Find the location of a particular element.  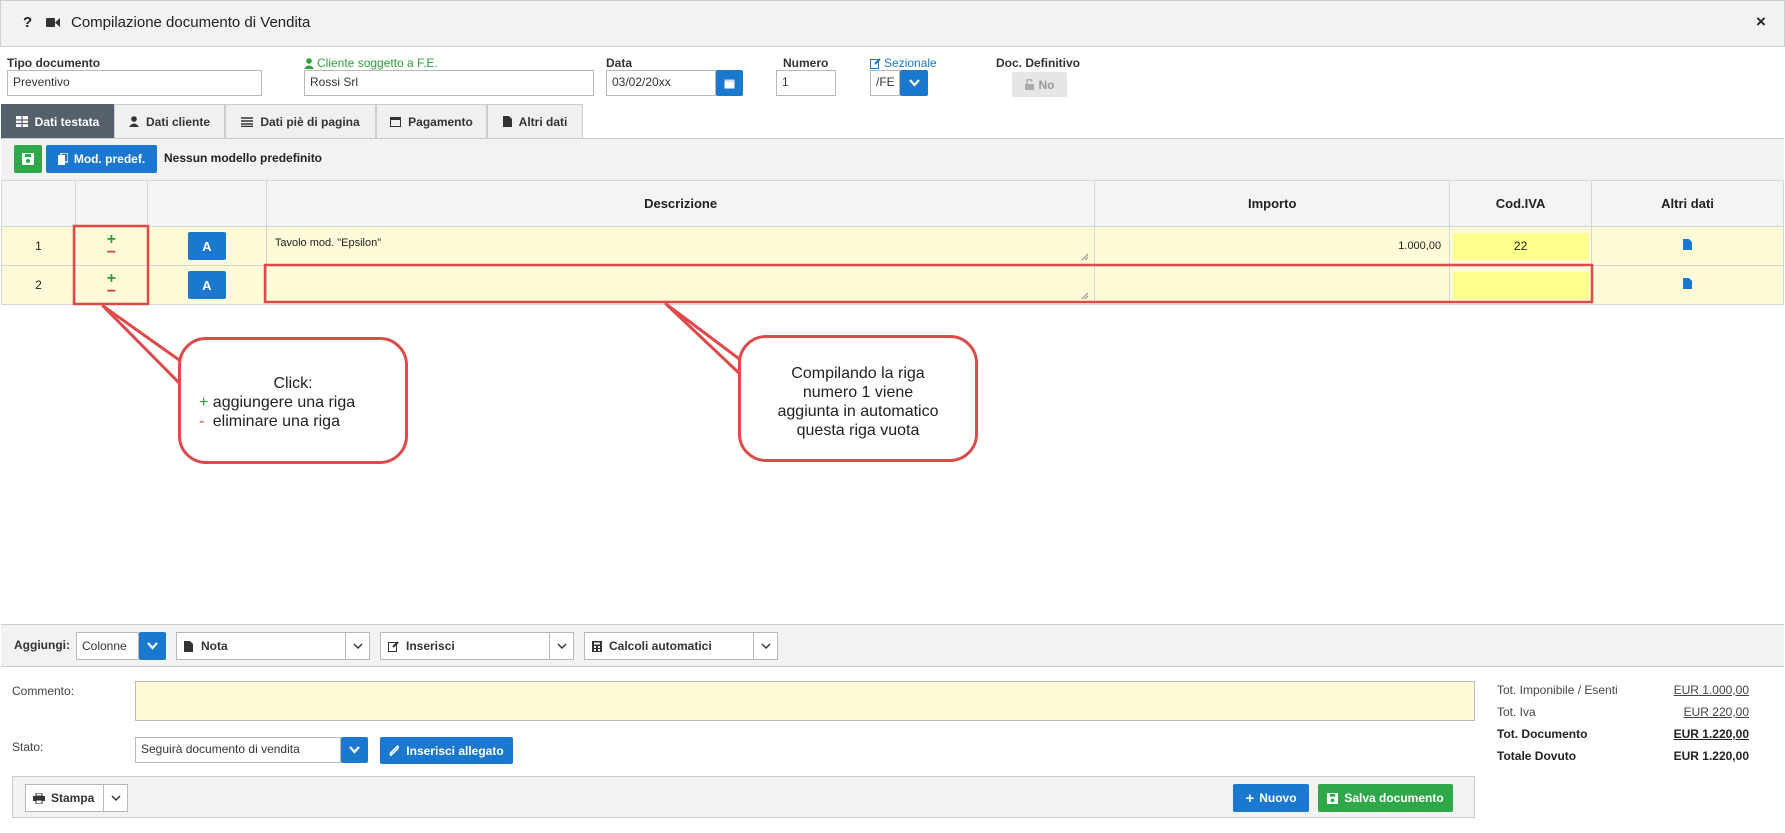

total-row: Tot. Iva EUR 220,00 is located at coordinates (1623, 716).